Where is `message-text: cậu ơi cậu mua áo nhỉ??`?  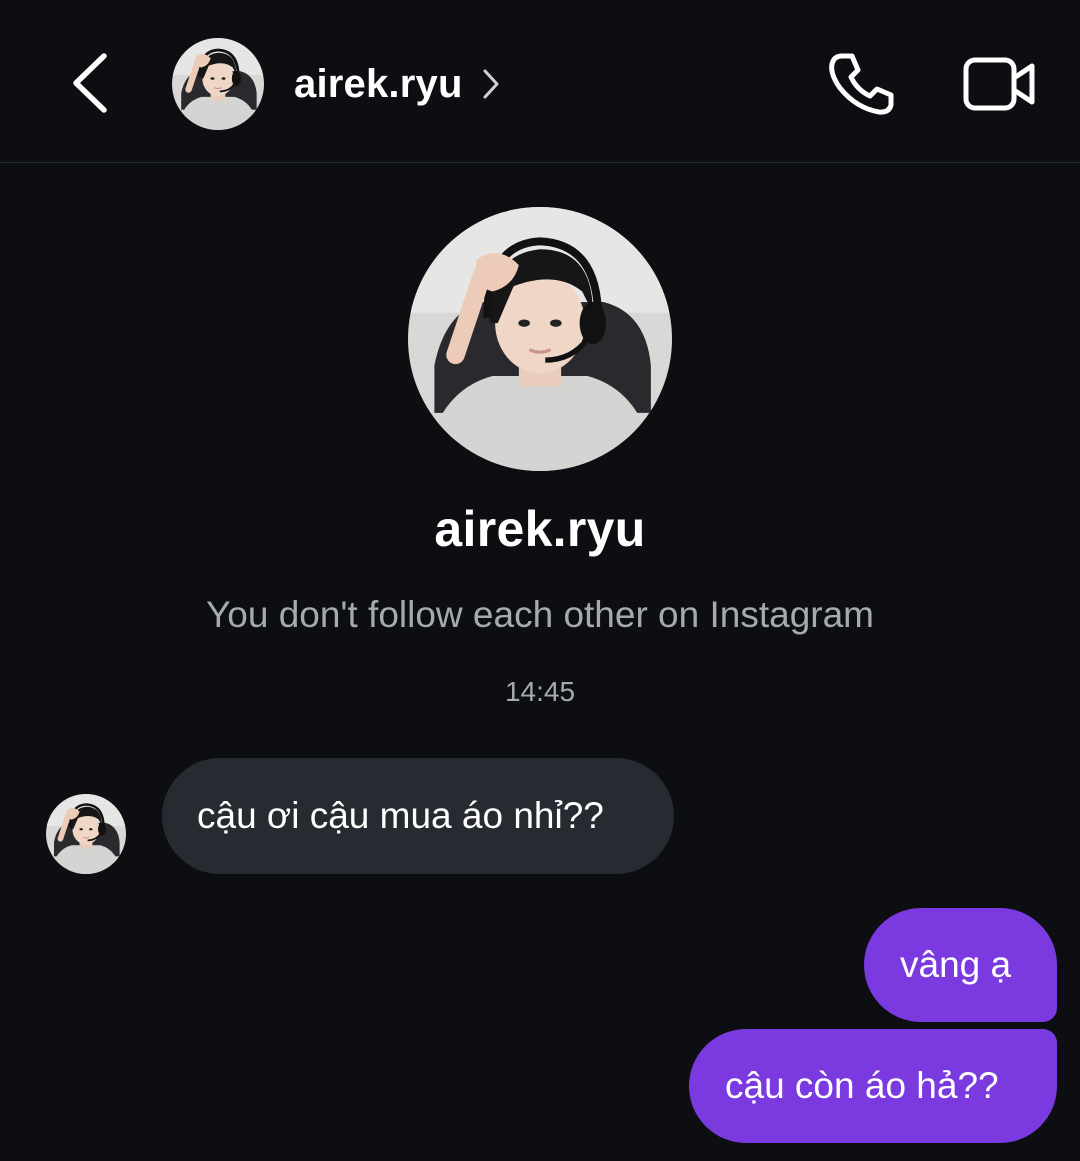
message-text: cậu ơi cậu mua áo nhỉ?? is located at coordinates (400, 815).